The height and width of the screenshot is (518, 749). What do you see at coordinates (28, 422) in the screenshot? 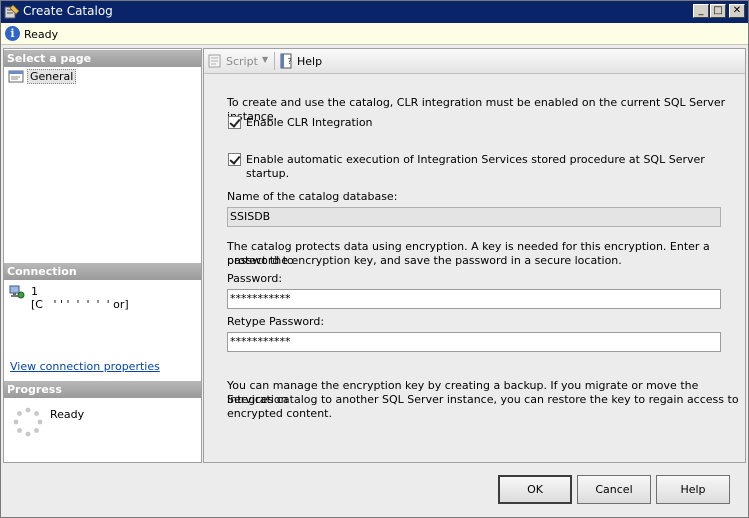
I see `progress-spinner-icon` at bounding box center [28, 422].